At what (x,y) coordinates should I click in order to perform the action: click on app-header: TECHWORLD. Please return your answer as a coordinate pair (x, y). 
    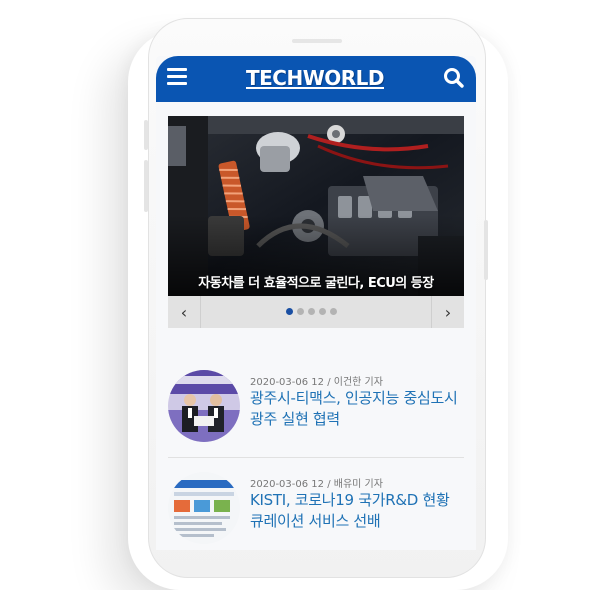
    Looking at the image, I should click on (316, 79).